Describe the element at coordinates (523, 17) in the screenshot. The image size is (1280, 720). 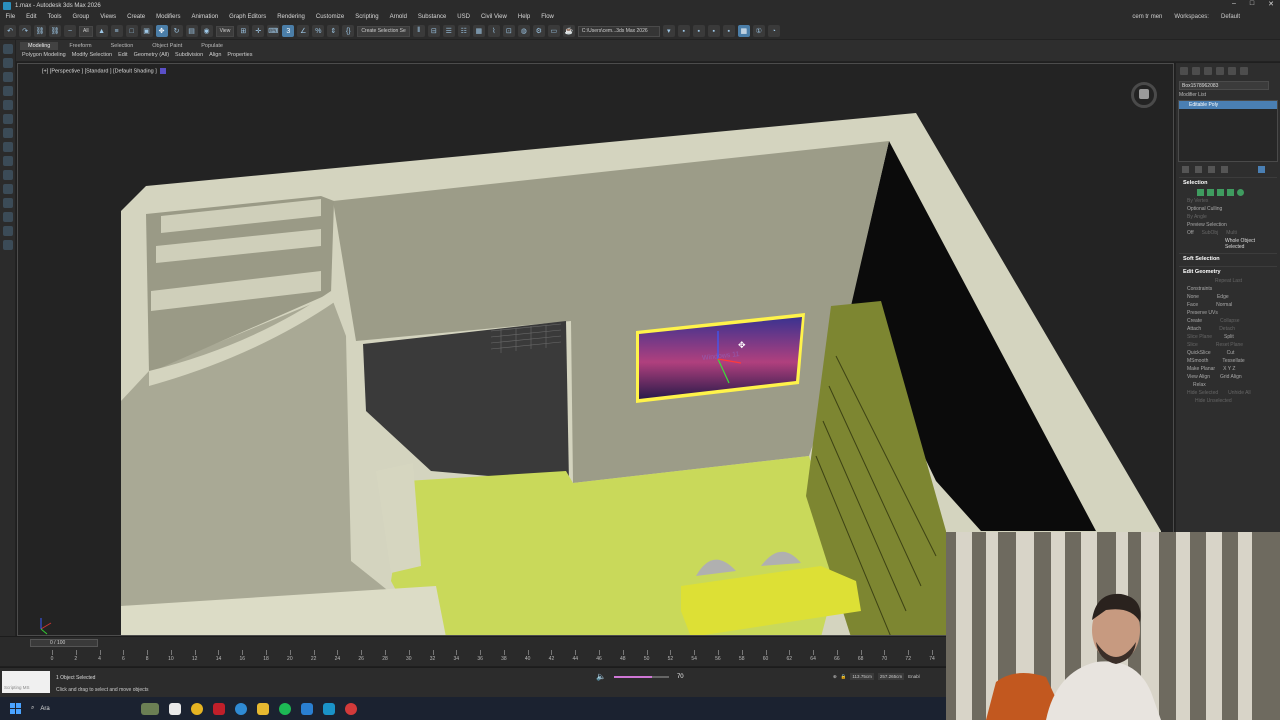
I see `menu-help: Help` at that location.